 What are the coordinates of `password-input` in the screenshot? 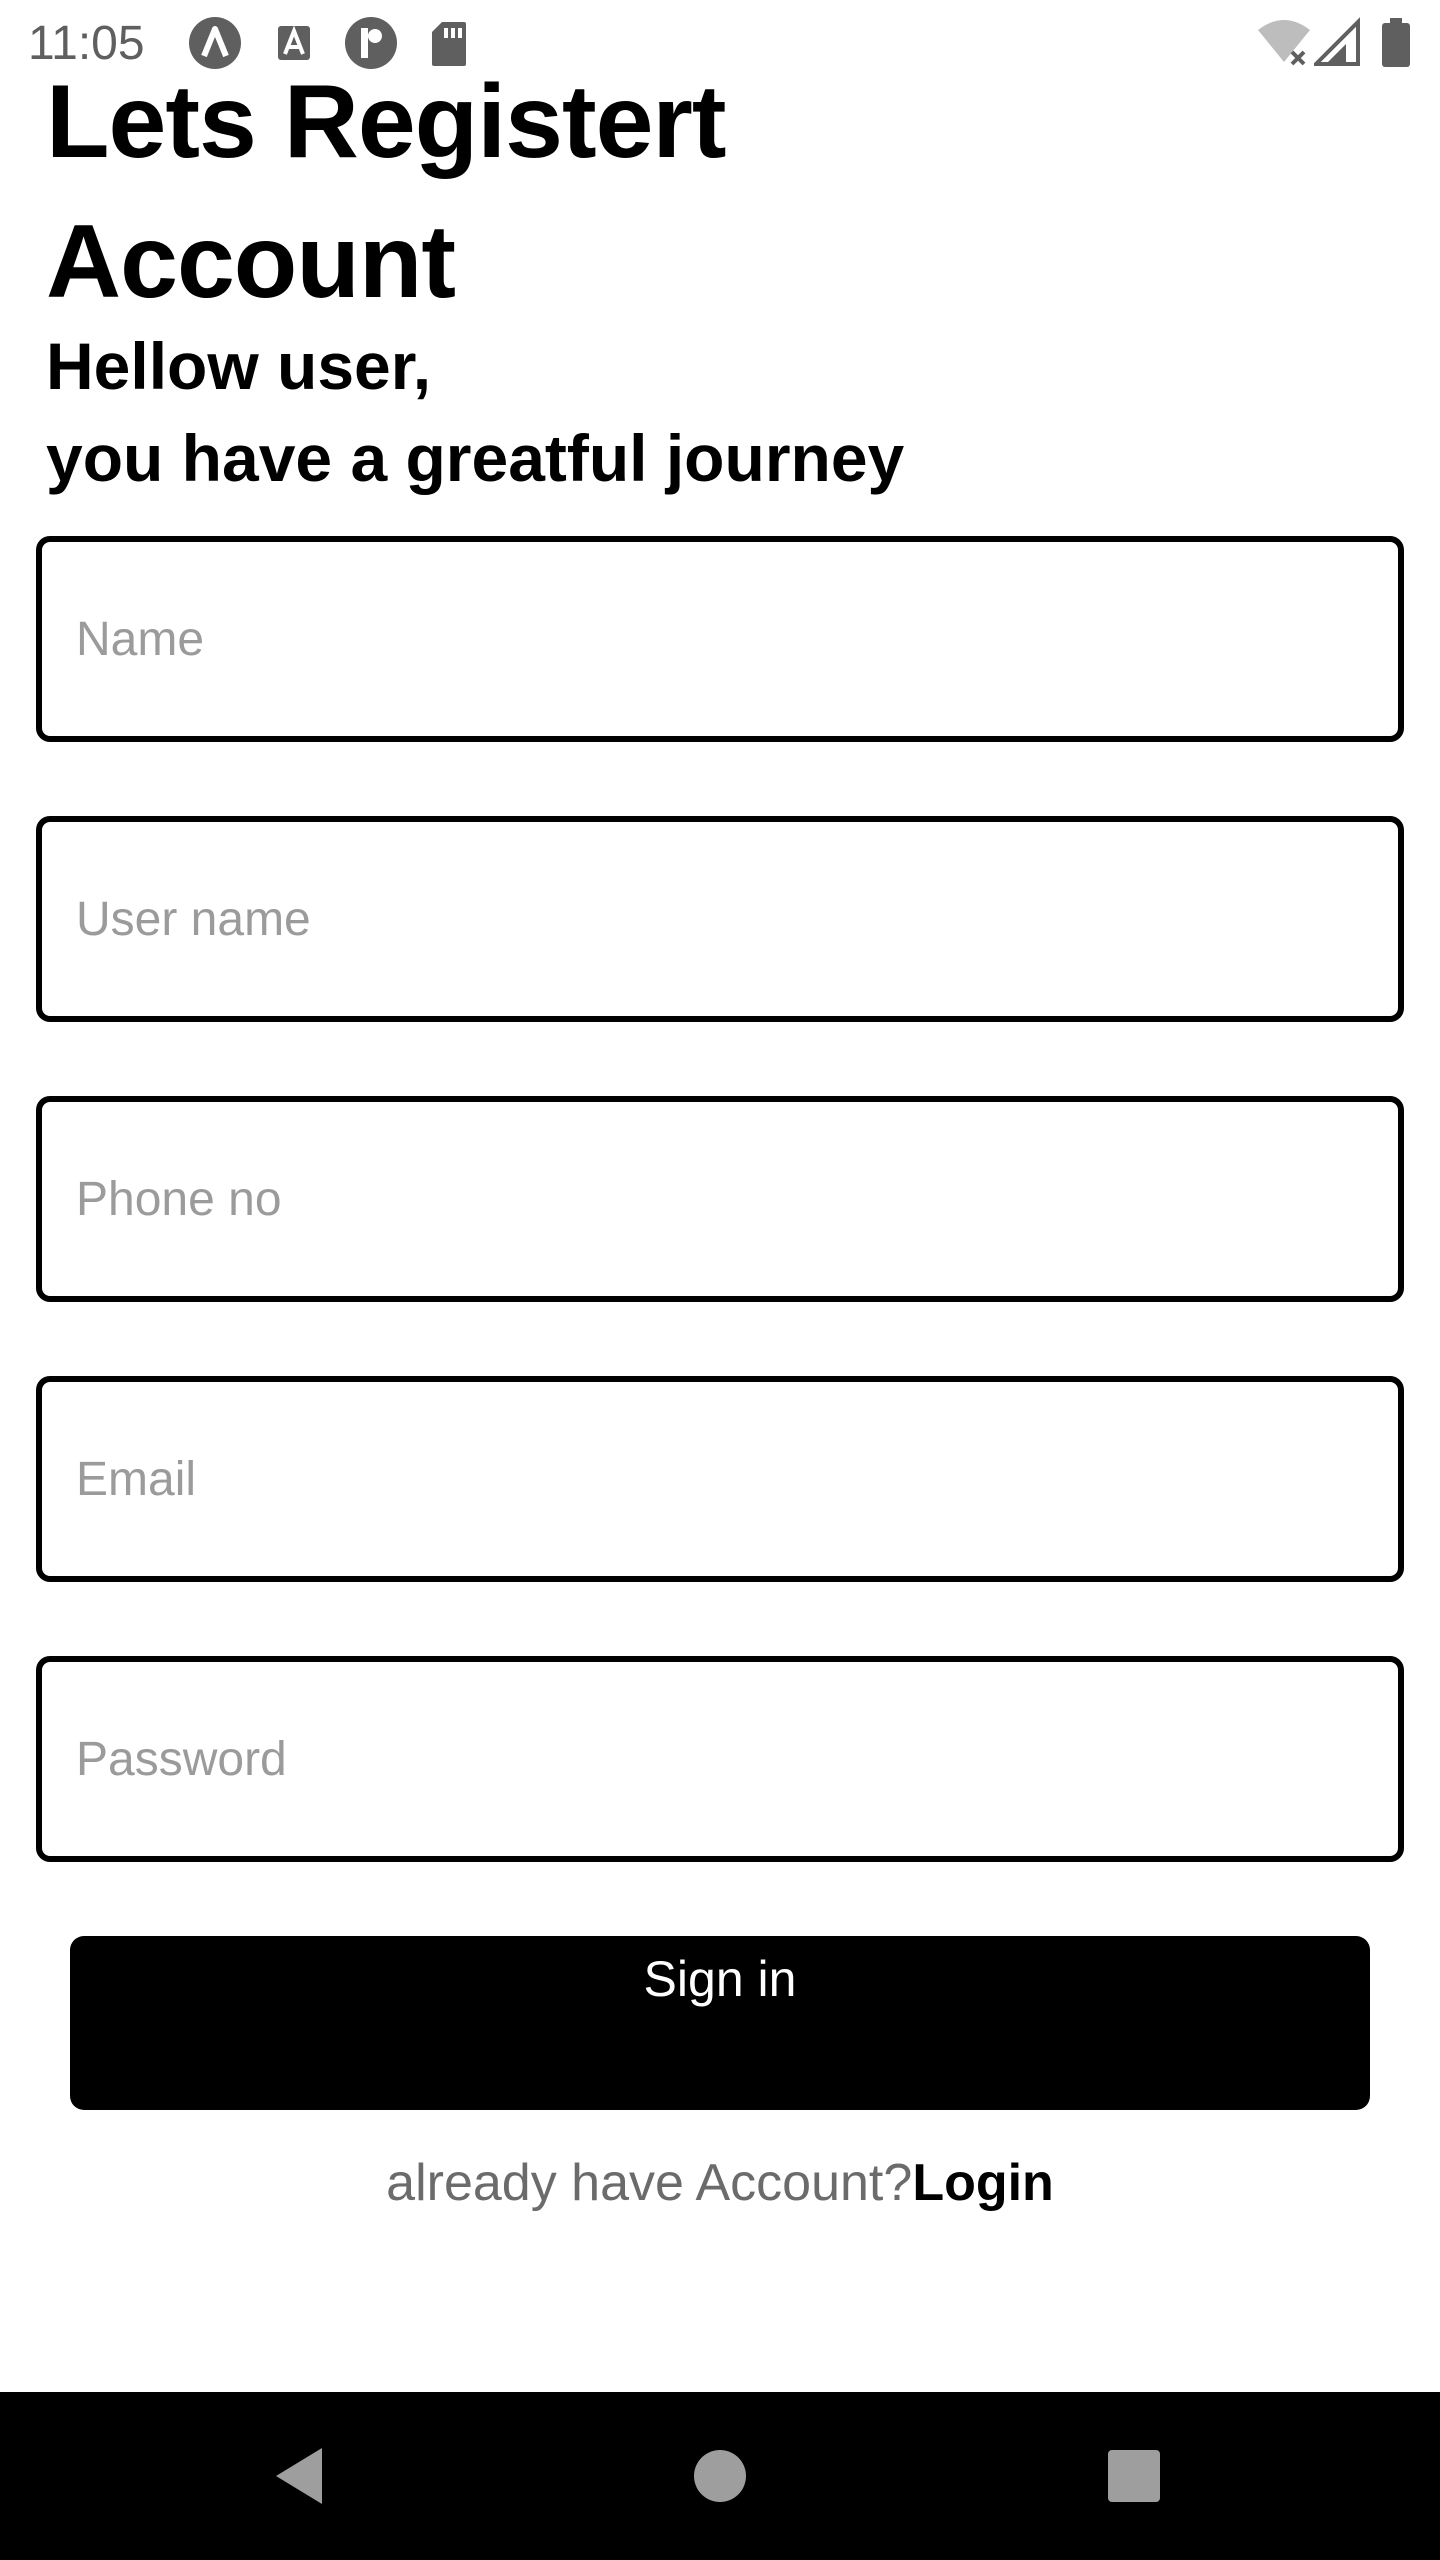 It's located at (720, 1759).